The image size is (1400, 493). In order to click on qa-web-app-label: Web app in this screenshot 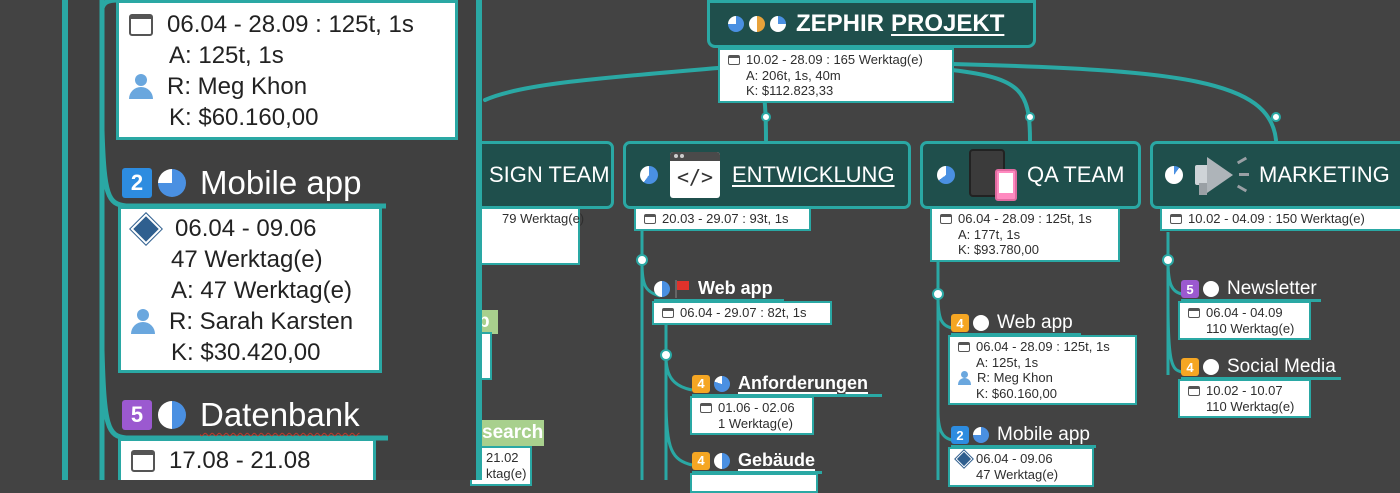, I will do `click(1035, 322)`.